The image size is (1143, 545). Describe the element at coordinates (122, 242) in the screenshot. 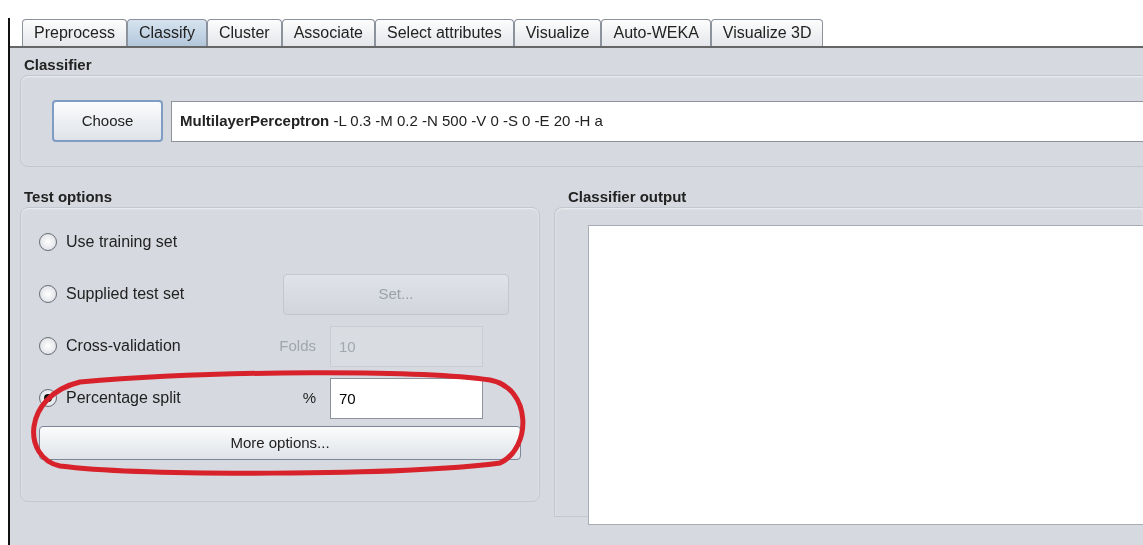

I see `option-label: Use training set` at that location.